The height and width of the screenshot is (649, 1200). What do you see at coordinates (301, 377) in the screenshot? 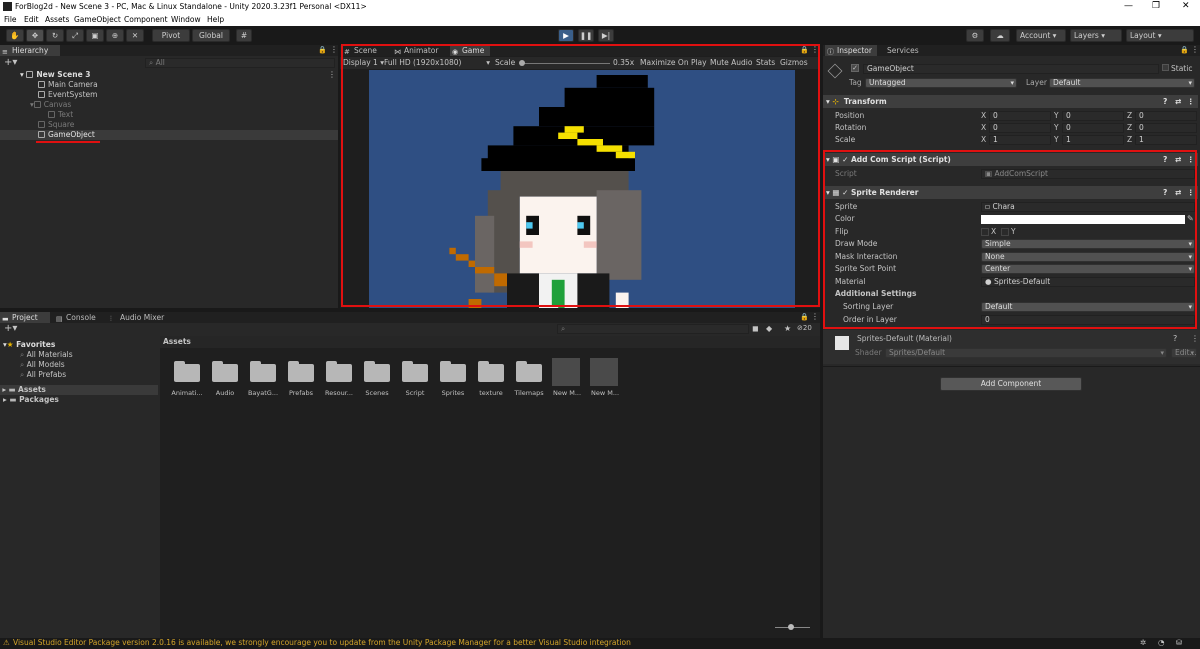
I see `asset-folder: Prefabs` at bounding box center [301, 377].